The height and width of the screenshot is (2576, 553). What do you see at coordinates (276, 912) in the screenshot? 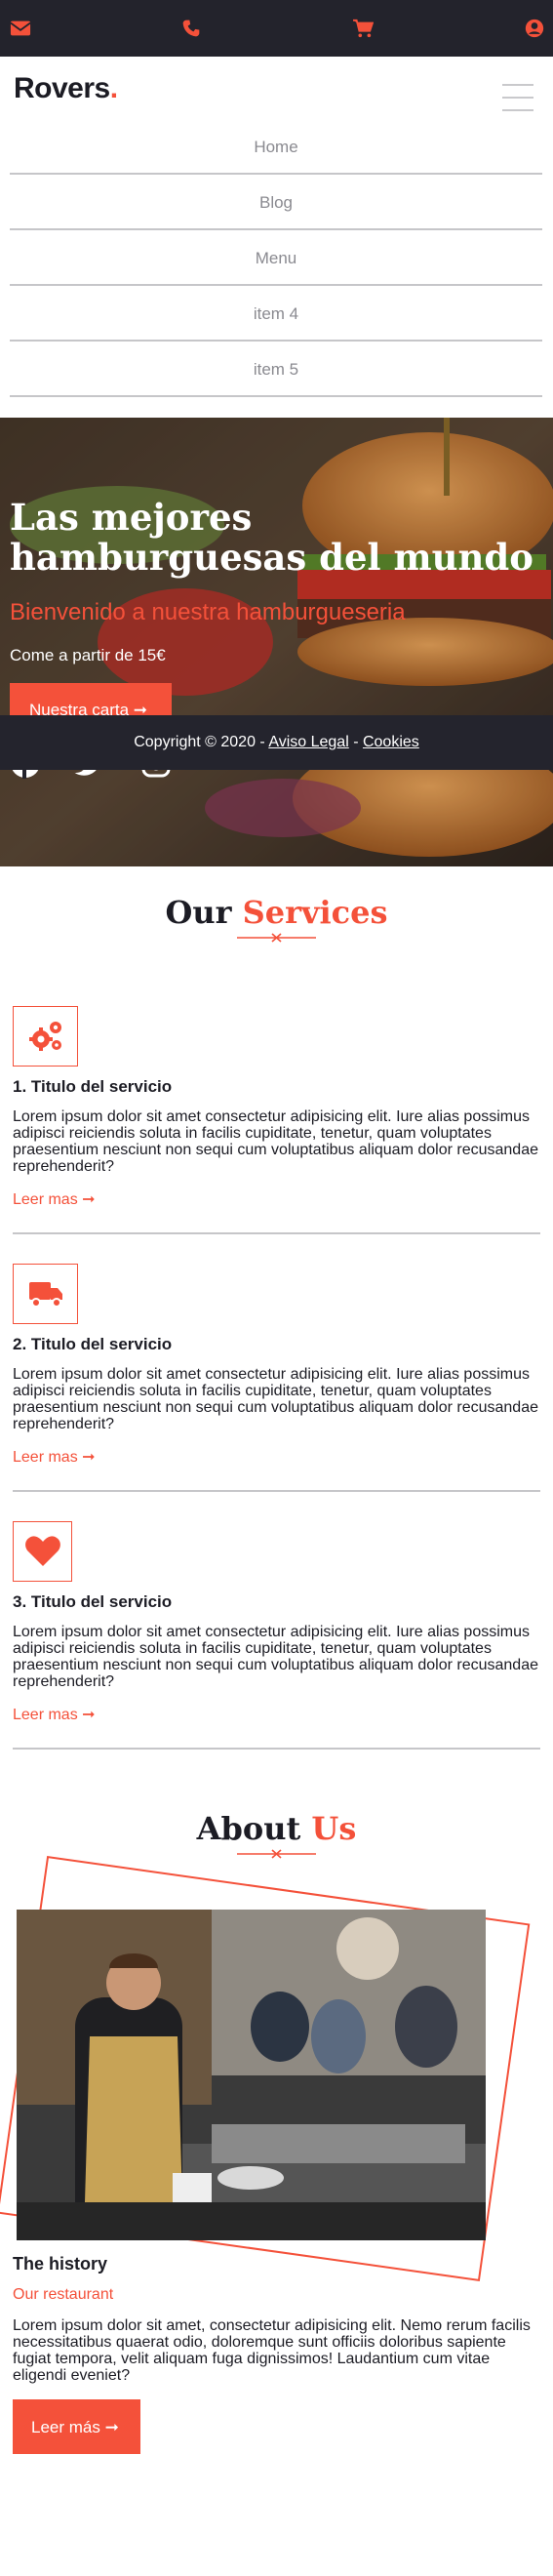
I see `services-title: Our Services` at bounding box center [276, 912].